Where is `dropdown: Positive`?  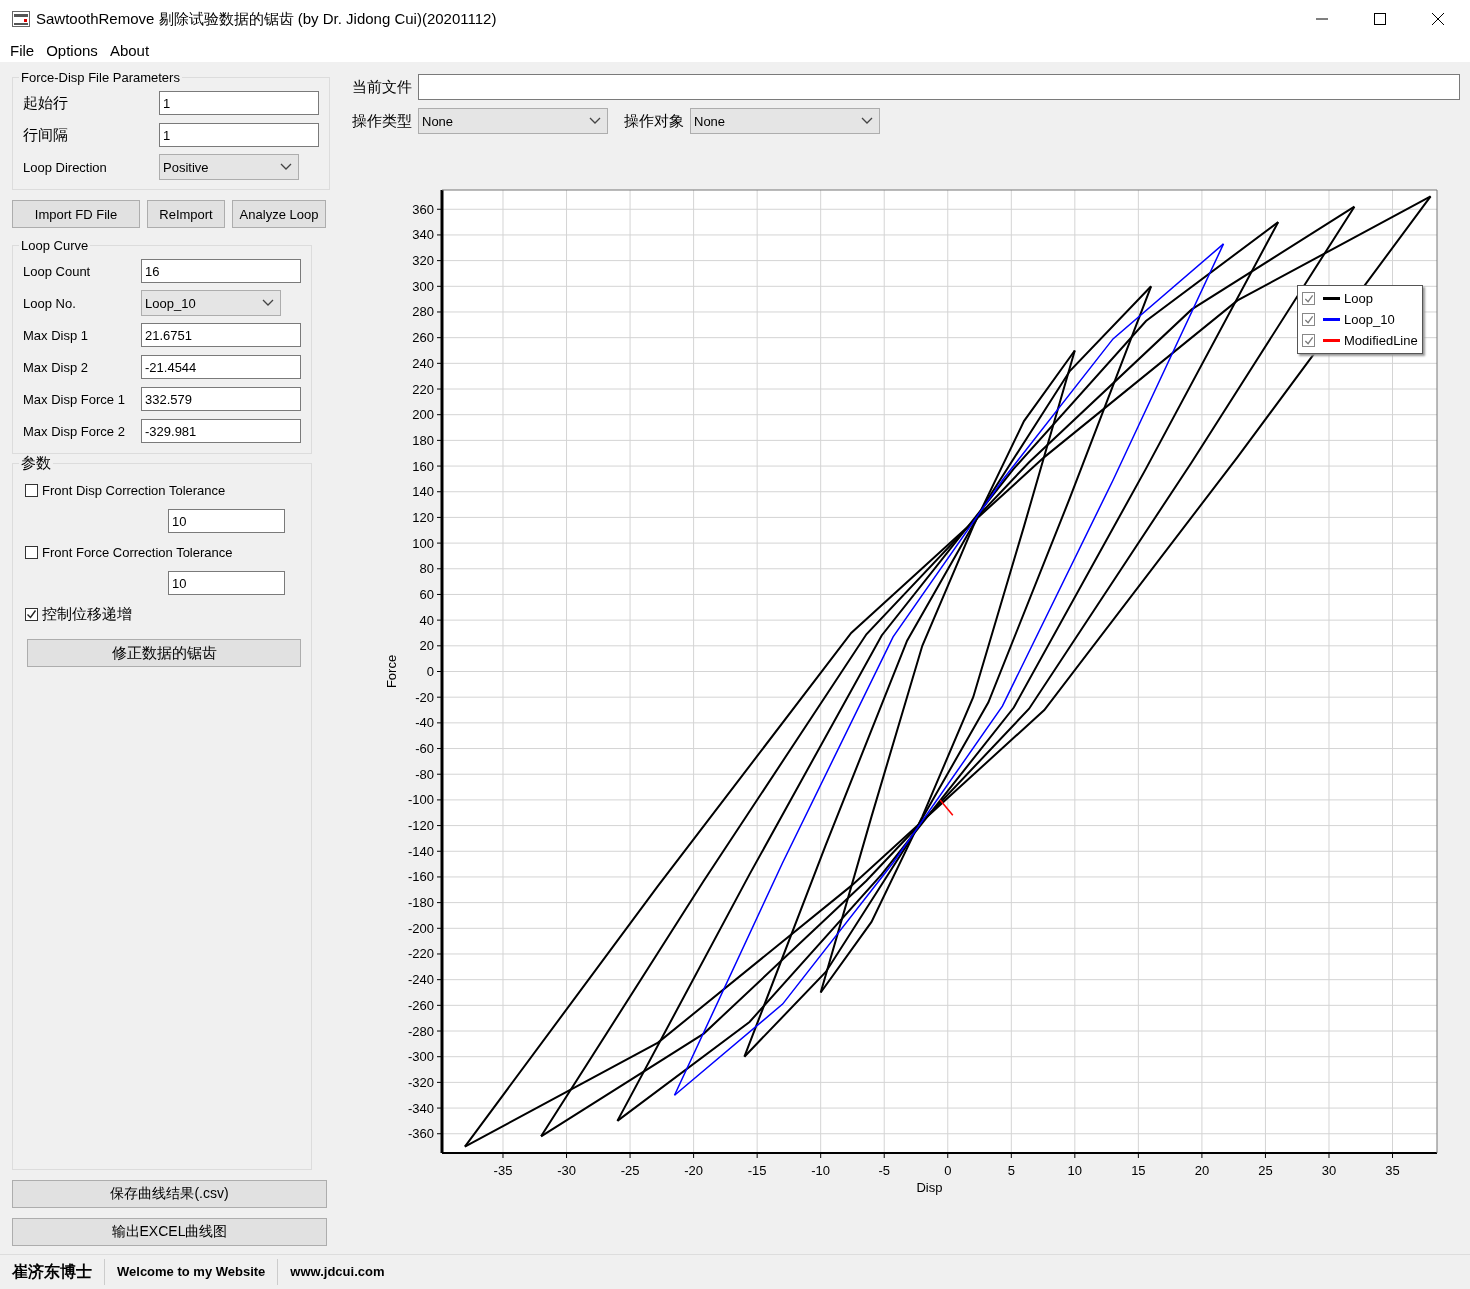 dropdown: Positive is located at coordinates (229, 167).